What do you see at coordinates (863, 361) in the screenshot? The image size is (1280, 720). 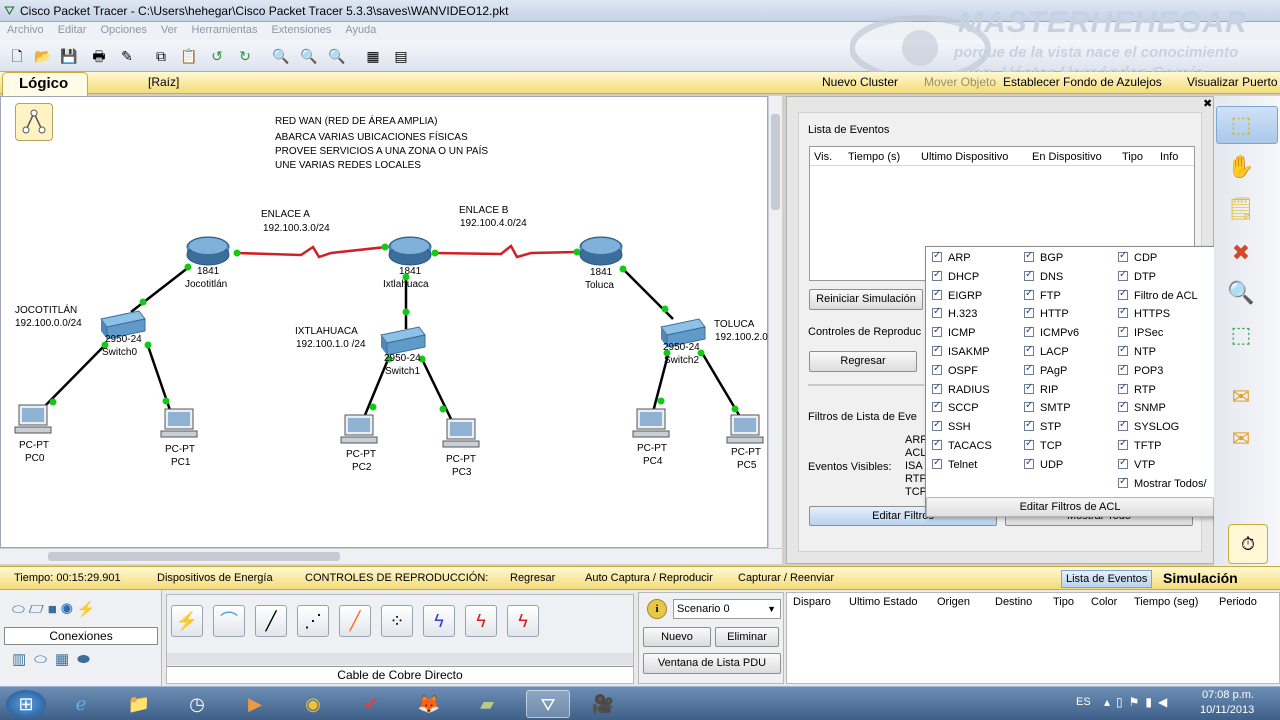 I see `back-button: Regresar` at bounding box center [863, 361].